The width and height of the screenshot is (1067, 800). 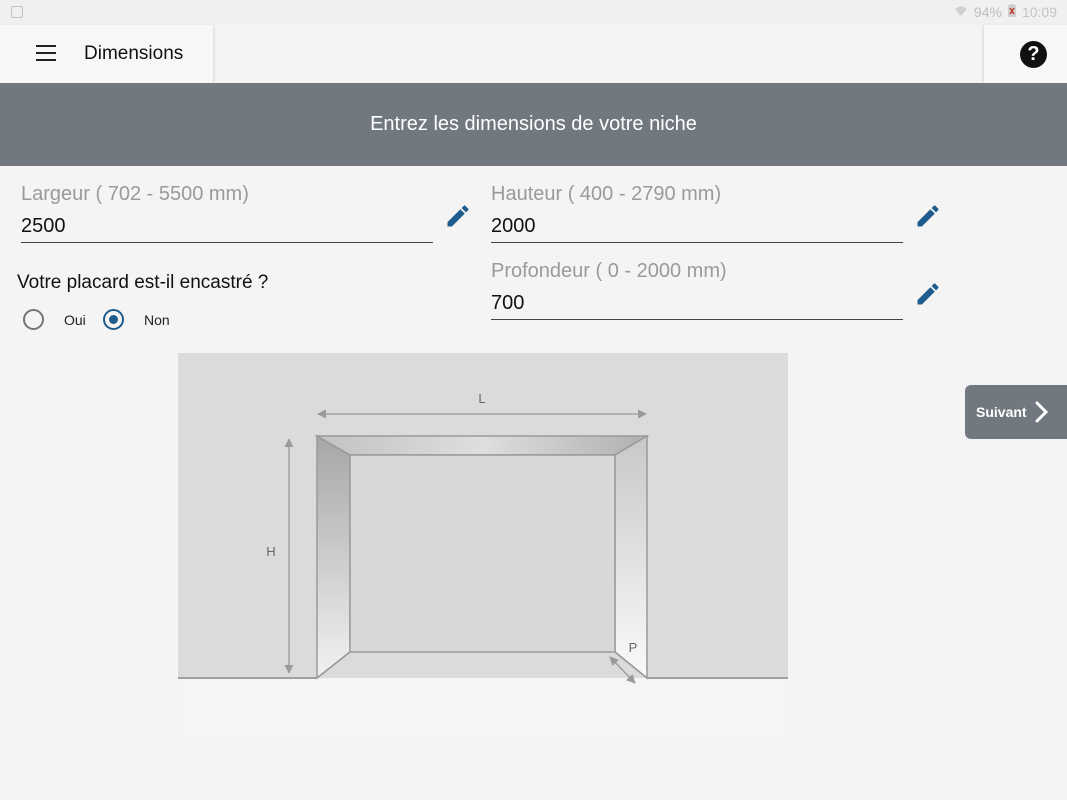 I want to click on profondeur-label: Profondeur ( 0 - 2000 mm), so click(x=609, y=271).